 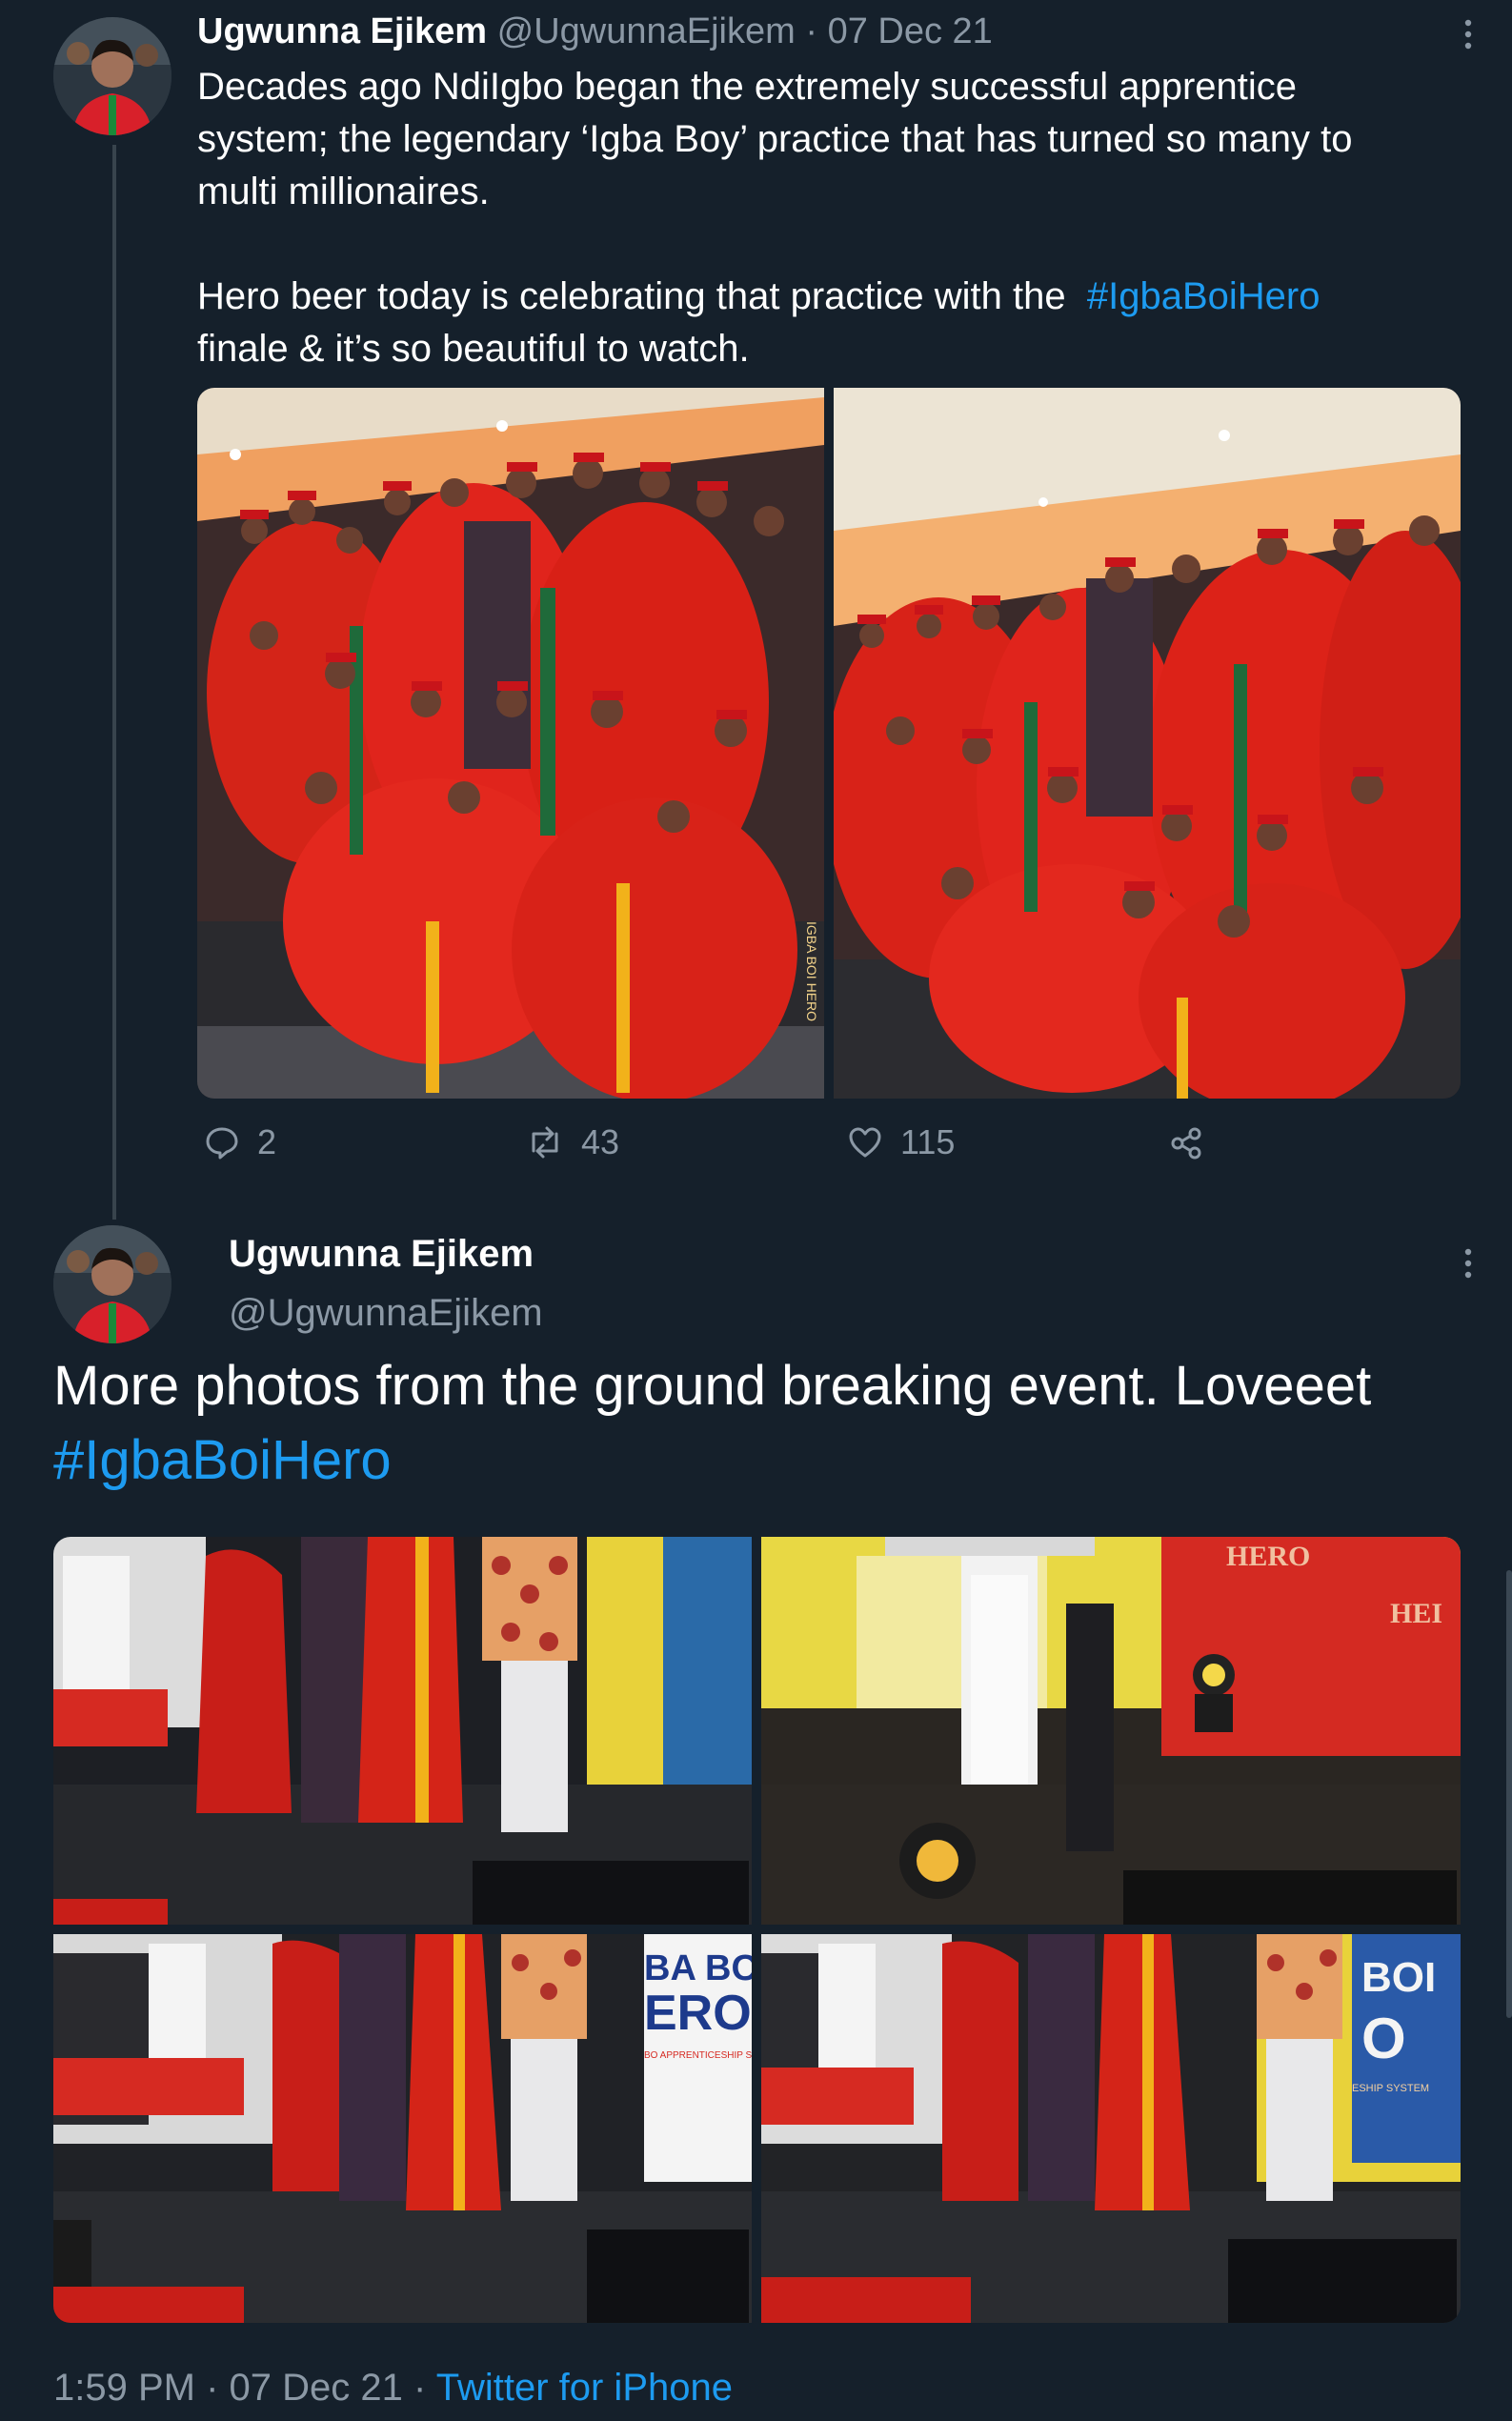 What do you see at coordinates (473, 349) in the screenshot?
I see `tweet-text-line: finale & it’s so beautiful to watch.` at bounding box center [473, 349].